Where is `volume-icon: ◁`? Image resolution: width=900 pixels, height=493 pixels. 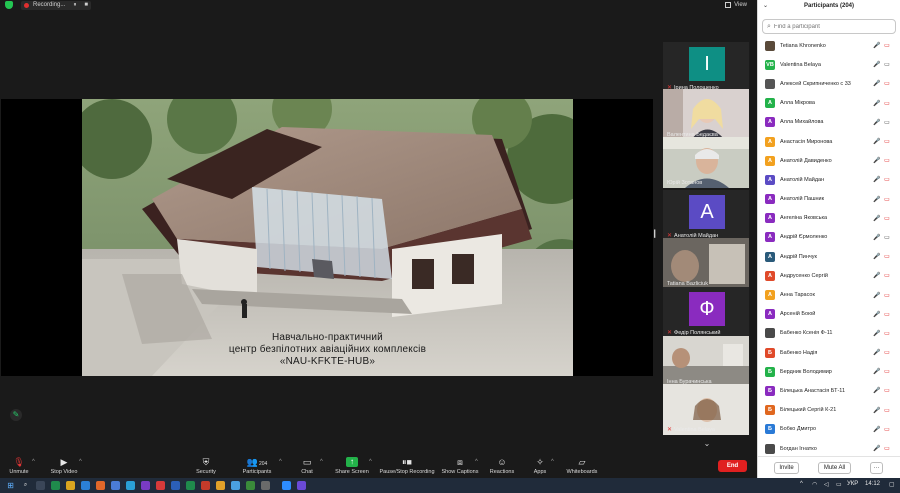
volume-icon: ◁ is located at coordinates (826, 484).